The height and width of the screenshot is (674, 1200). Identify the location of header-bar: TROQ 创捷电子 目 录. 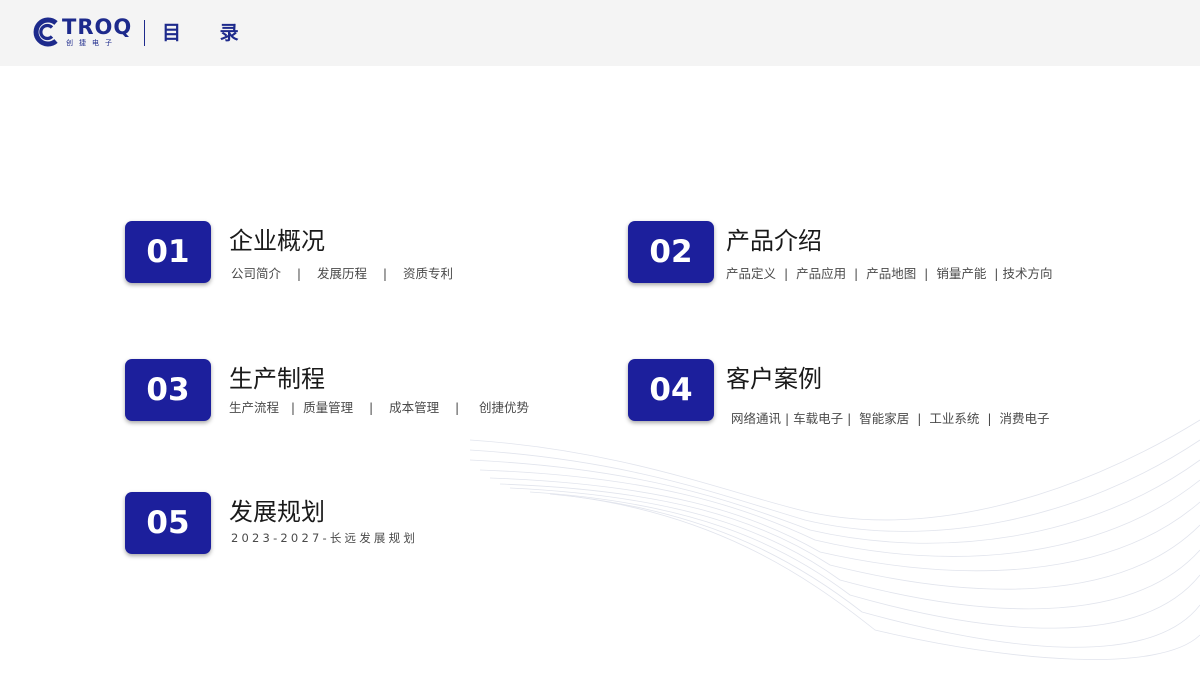
(600, 33).